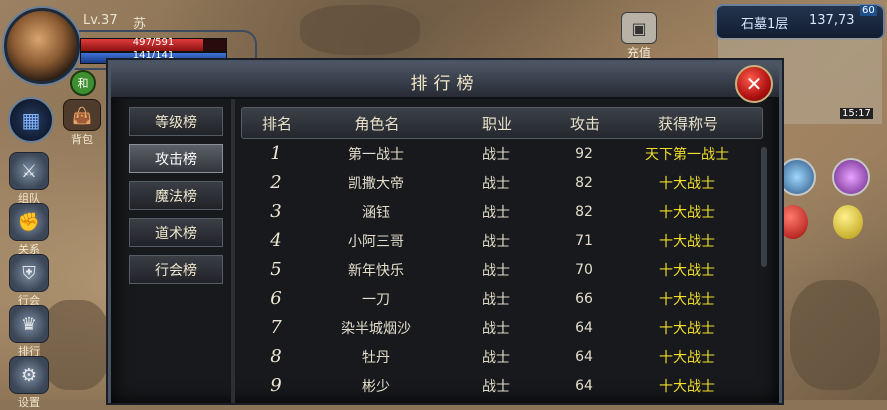 The image size is (887, 410). What do you see at coordinates (276, 298) in the screenshot?
I see `rank-cell: 6` at bounding box center [276, 298].